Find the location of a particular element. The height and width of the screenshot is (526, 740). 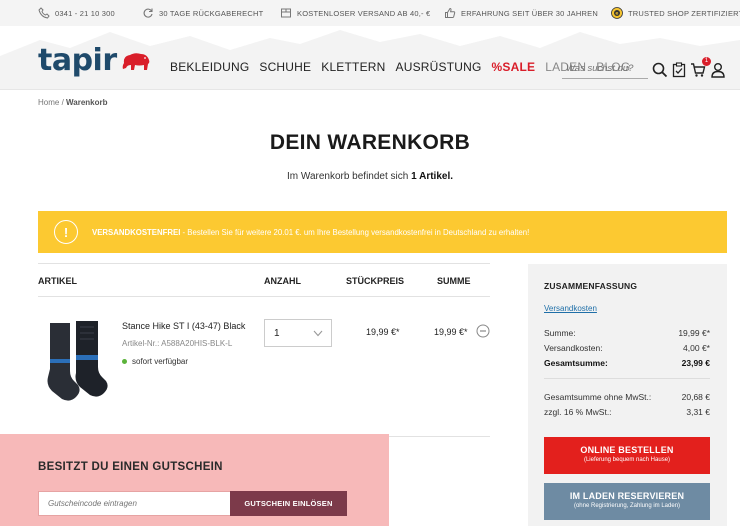

trusted-shop-info: e TRUSTED SHOP ZERTIFIZIERT is located at coordinates (675, 13).